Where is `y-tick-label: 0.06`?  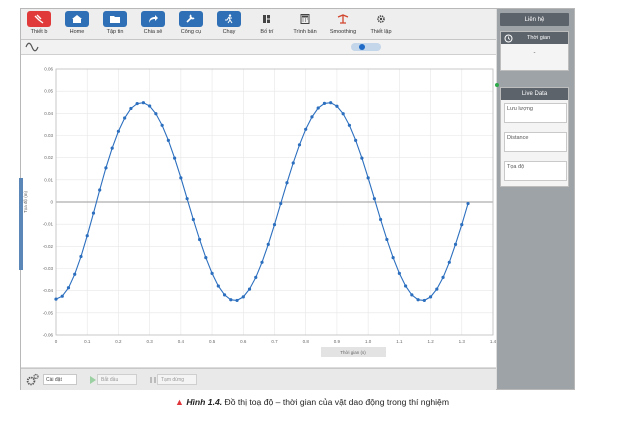
y-tick-label: 0.06 is located at coordinates (48, 69).